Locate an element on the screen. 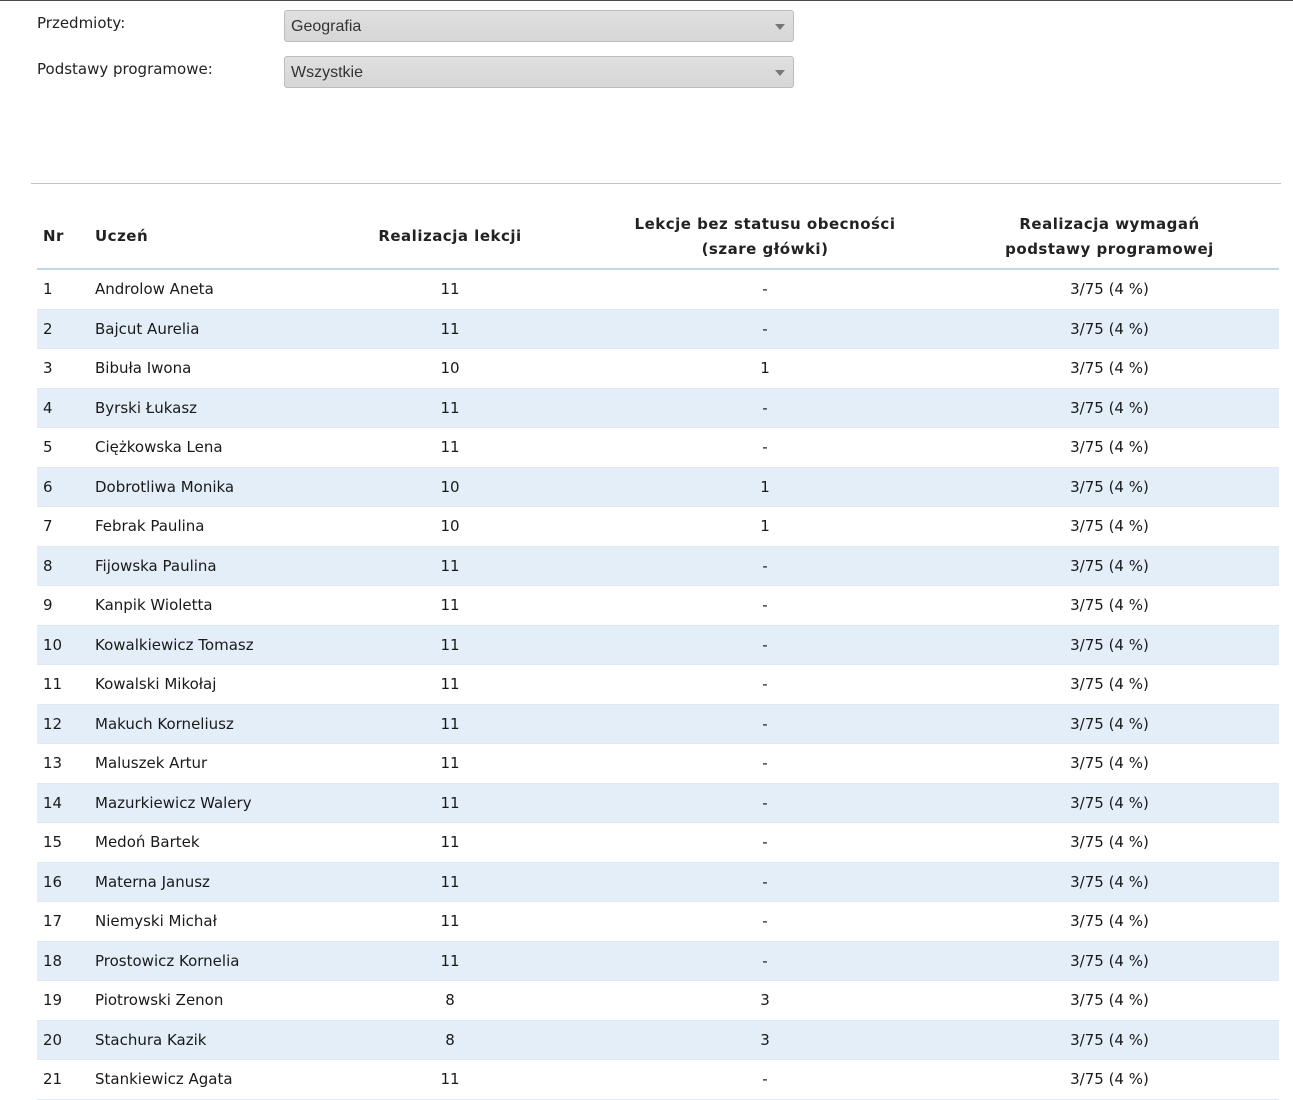 This screenshot has width=1293, height=1100. table-row: 10 Kowalkiewicz Tomasz 11-3/75 (4 %) is located at coordinates (658, 645).